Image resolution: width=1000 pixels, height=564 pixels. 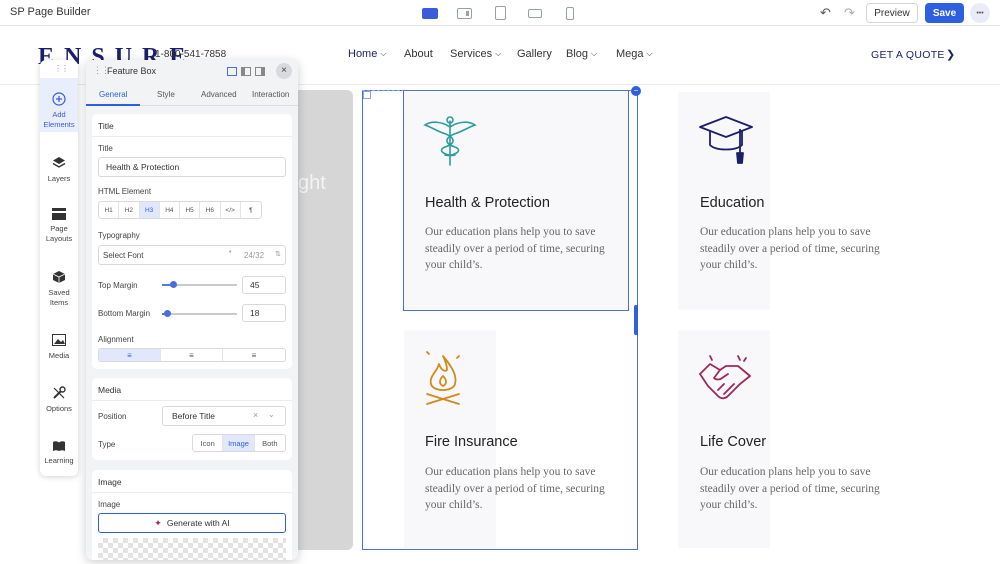 I want to click on card-title: Health & Protection, so click(x=487, y=203).